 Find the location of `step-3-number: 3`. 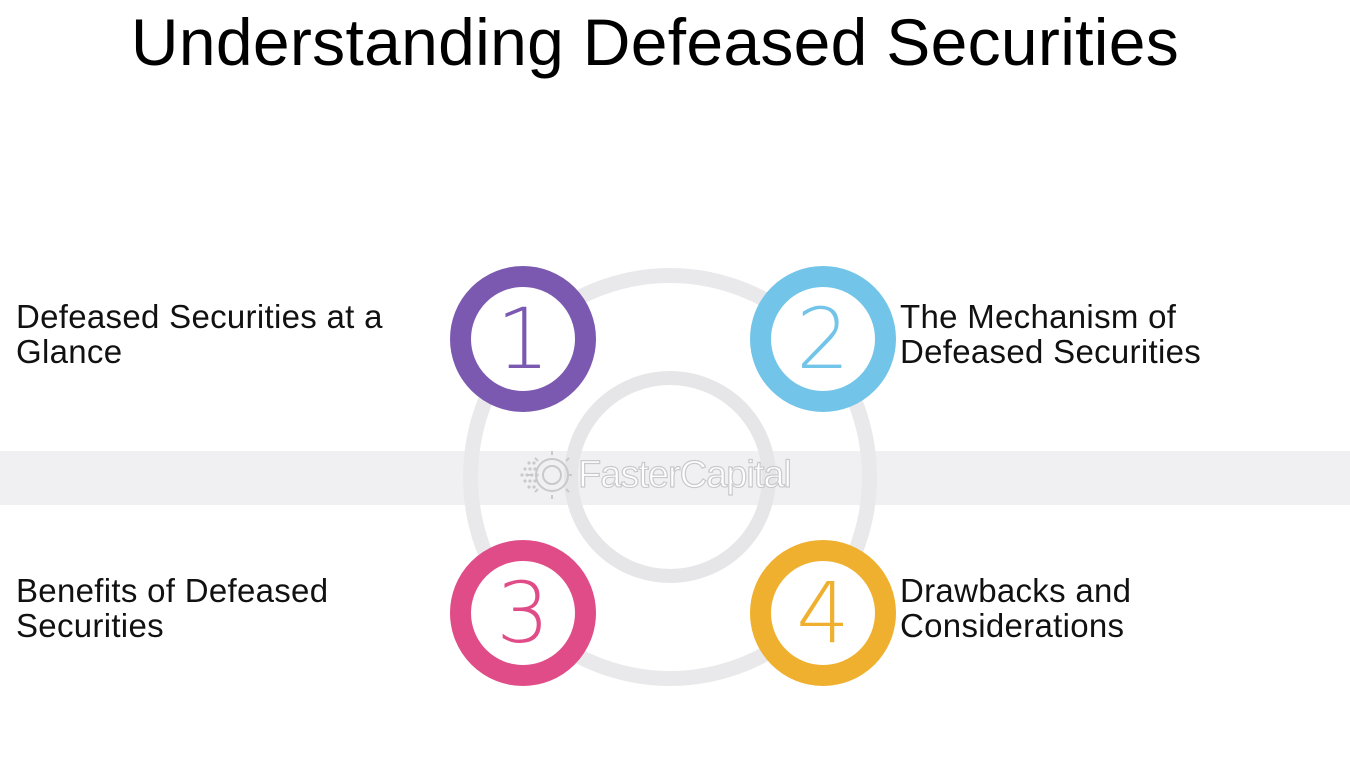

step-3-number: 3 is located at coordinates (523, 613).